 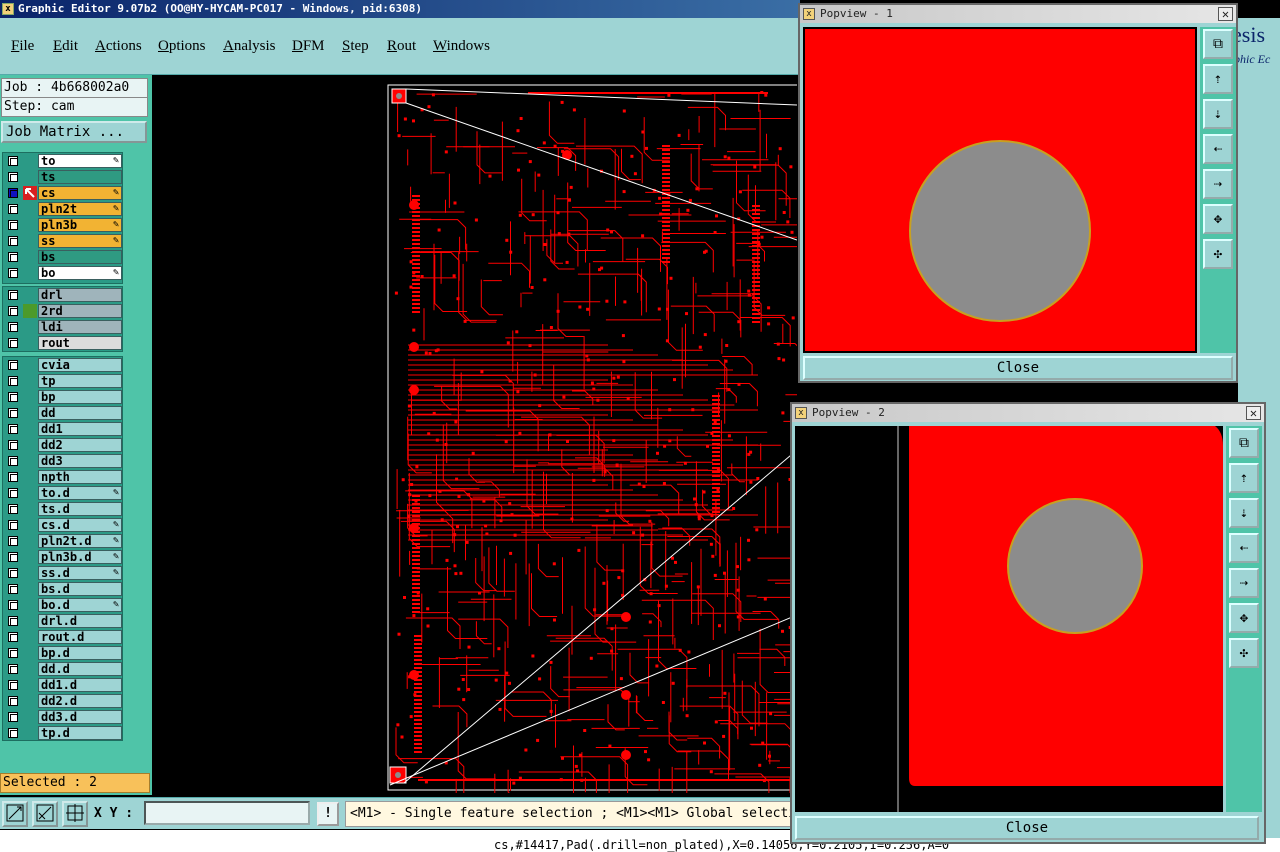 I want to click on layer-row-pln3b-d: pln3b.d ✎, so click(x=62, y=557).